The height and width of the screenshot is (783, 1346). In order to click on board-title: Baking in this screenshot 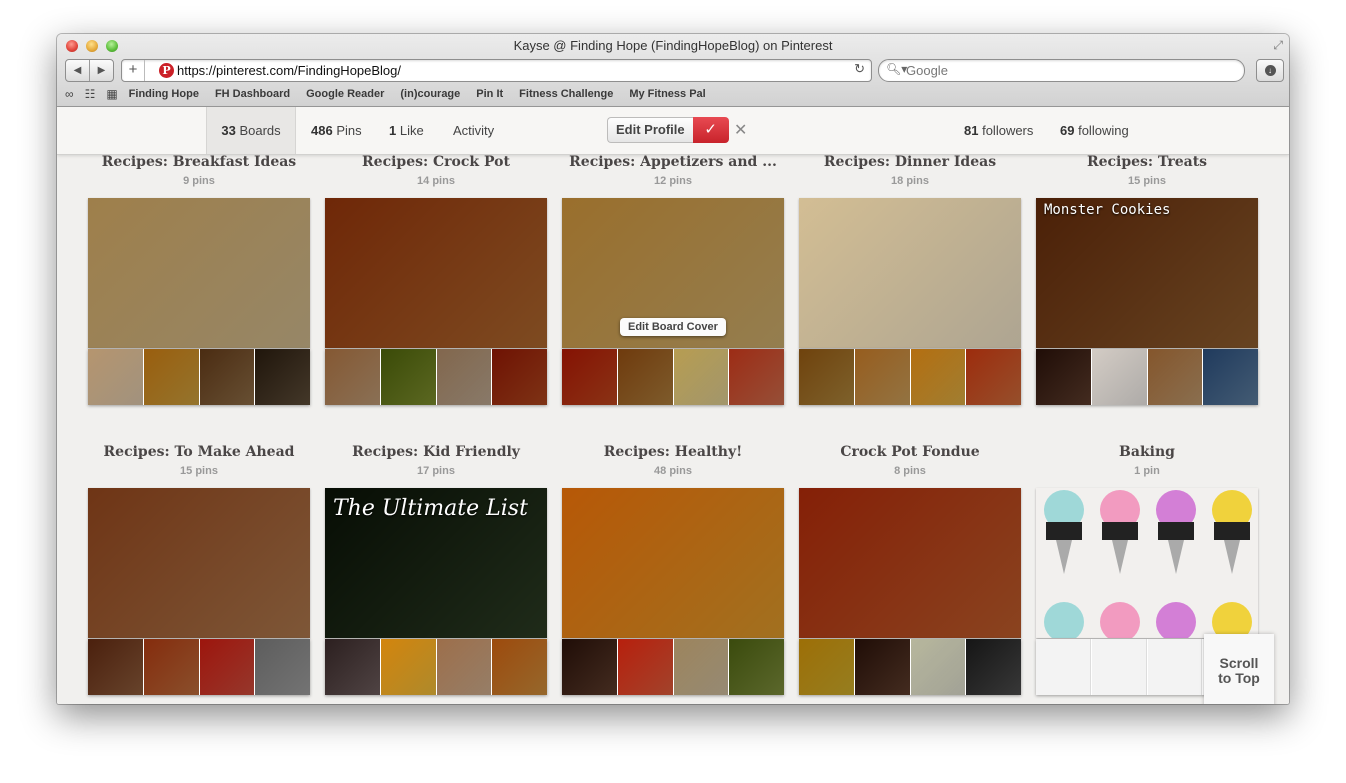, I will do `click(1147, 452)`.